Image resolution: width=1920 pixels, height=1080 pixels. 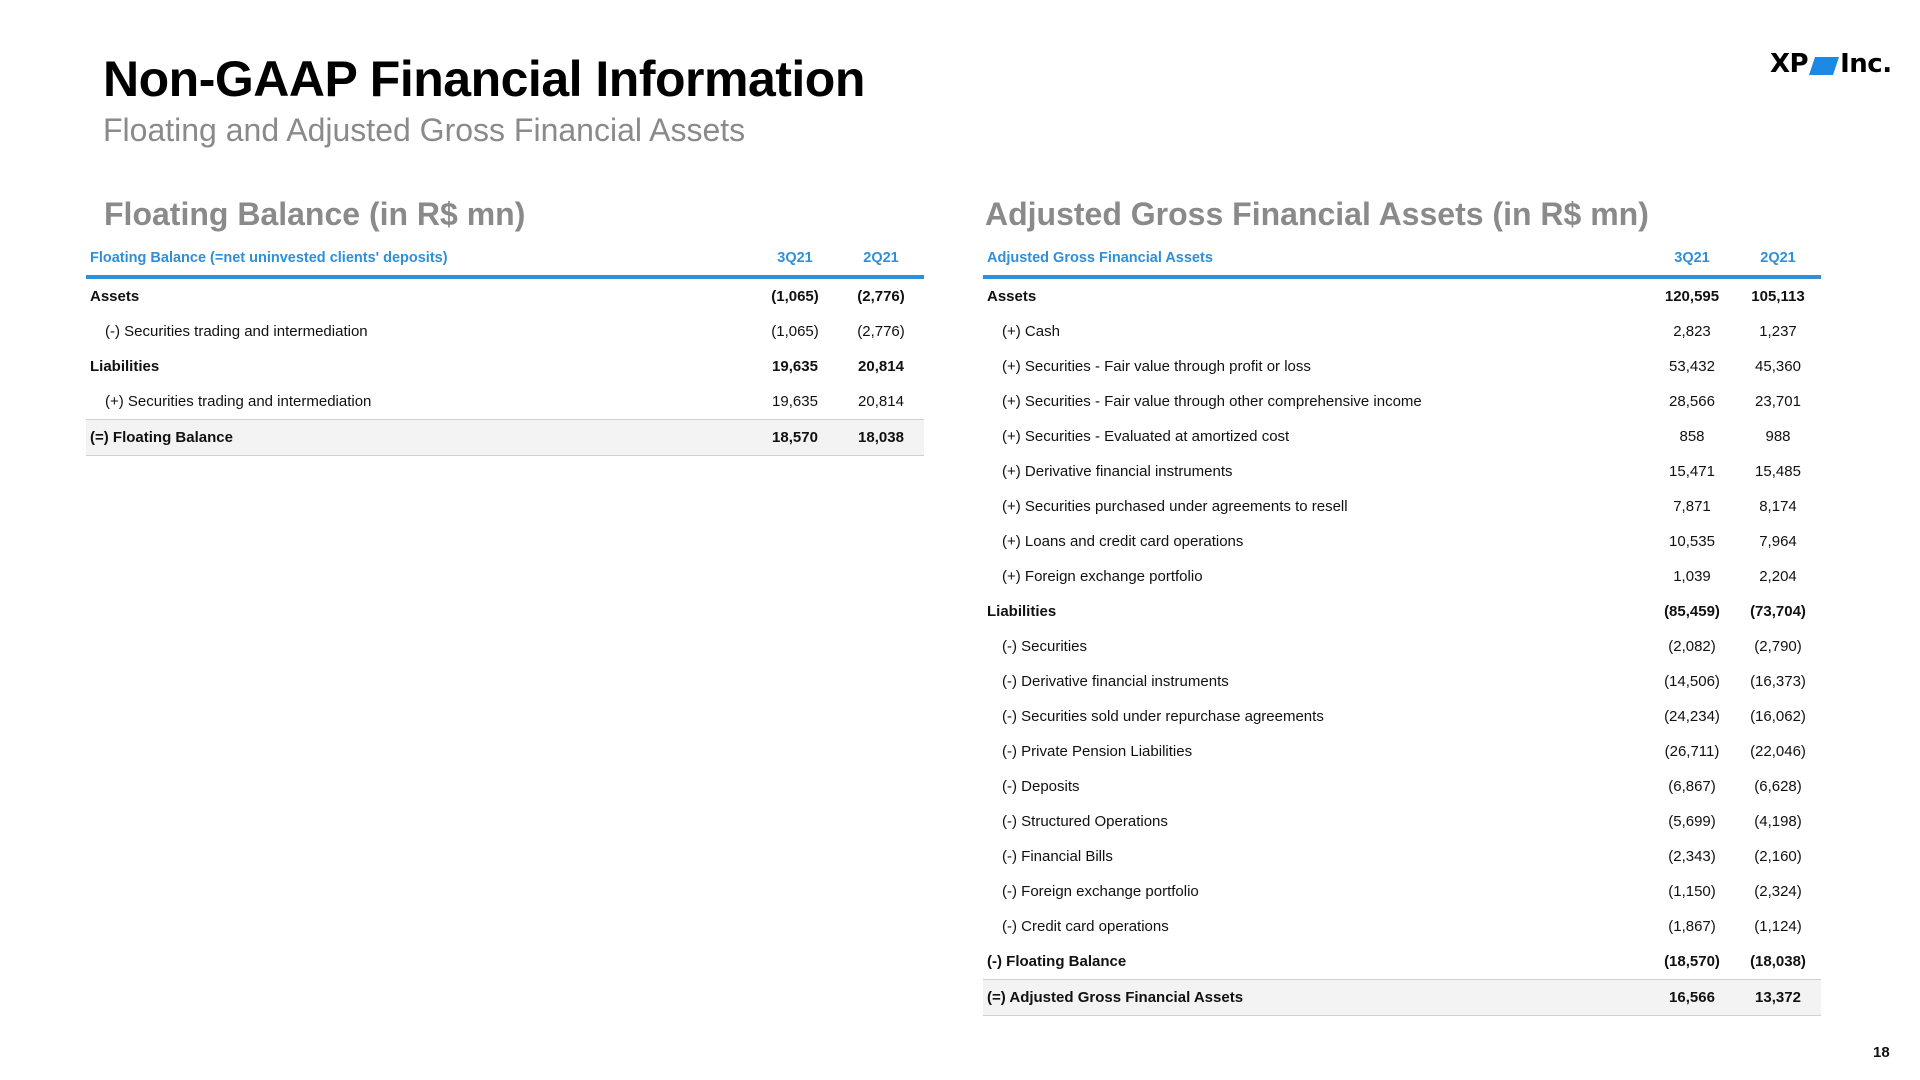 What do you see at coordinates (1316, 259) in the screenshot?
I see `column-header-description: Adjusted Gross Financial Assets` at bounding box center [1316, 259].